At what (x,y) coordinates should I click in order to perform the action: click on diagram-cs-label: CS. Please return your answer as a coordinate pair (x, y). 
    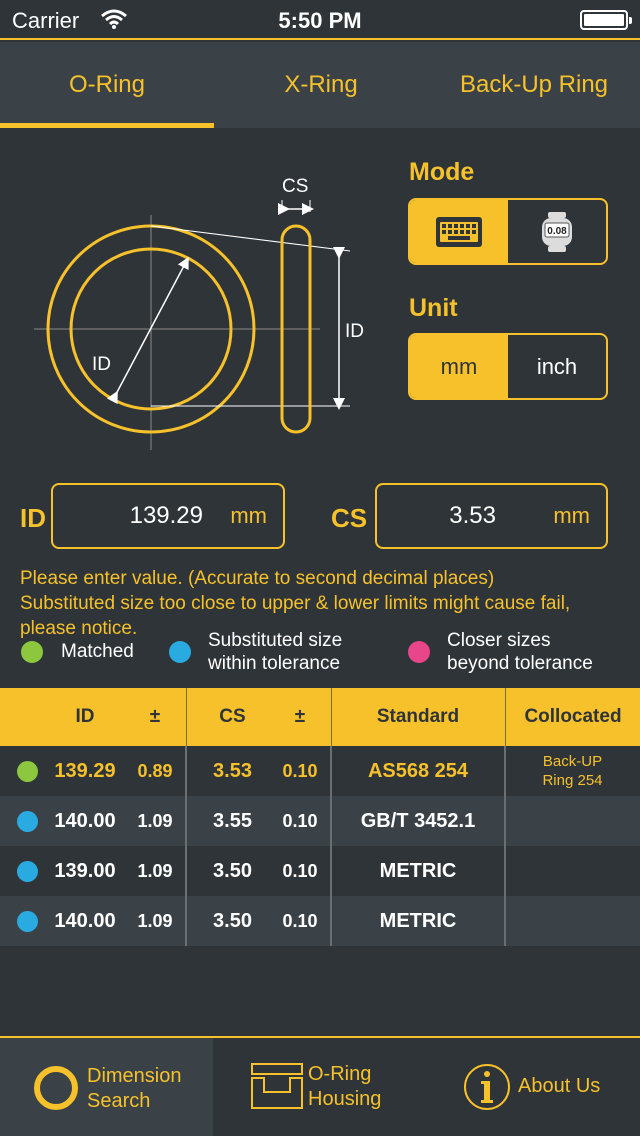
    Looking at the image, I should click on (295, 186).